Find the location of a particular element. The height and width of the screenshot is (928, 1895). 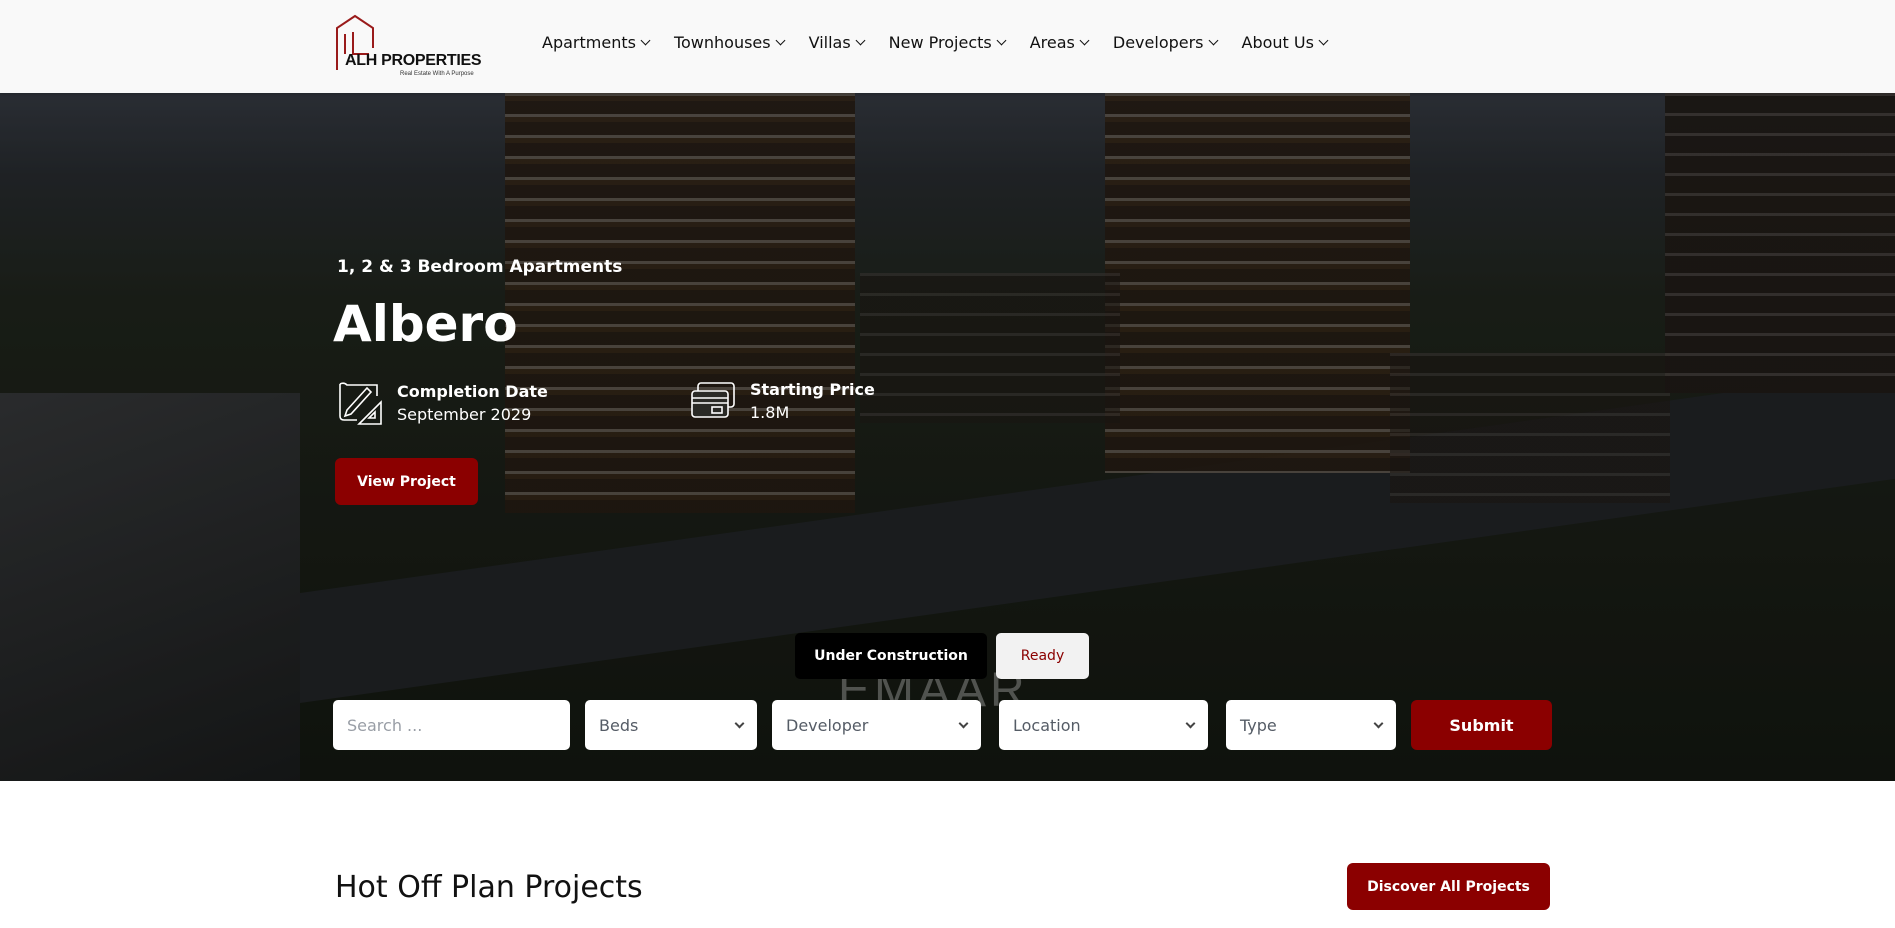

nav-label: Developers is located at coordinates (1158, 42).